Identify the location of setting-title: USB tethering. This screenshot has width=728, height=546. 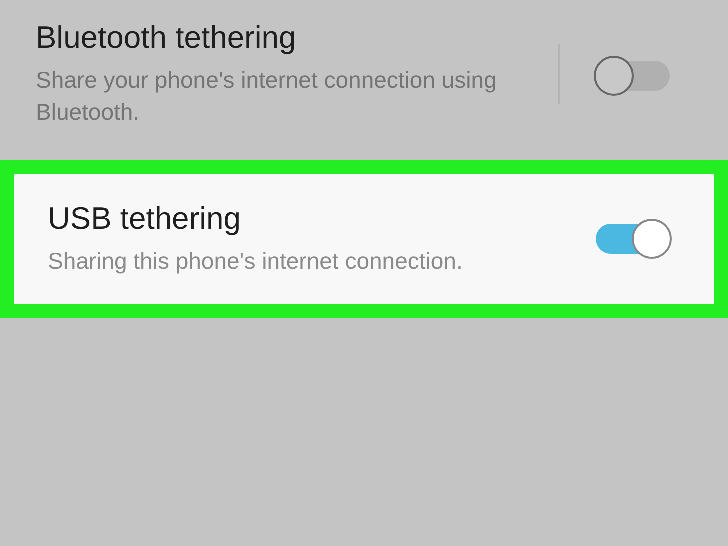
(145, 219).